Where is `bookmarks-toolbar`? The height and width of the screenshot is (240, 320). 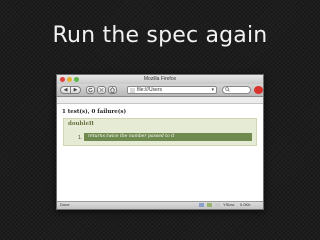
bookmarks-toolbar is located at coordinates (160, 100).